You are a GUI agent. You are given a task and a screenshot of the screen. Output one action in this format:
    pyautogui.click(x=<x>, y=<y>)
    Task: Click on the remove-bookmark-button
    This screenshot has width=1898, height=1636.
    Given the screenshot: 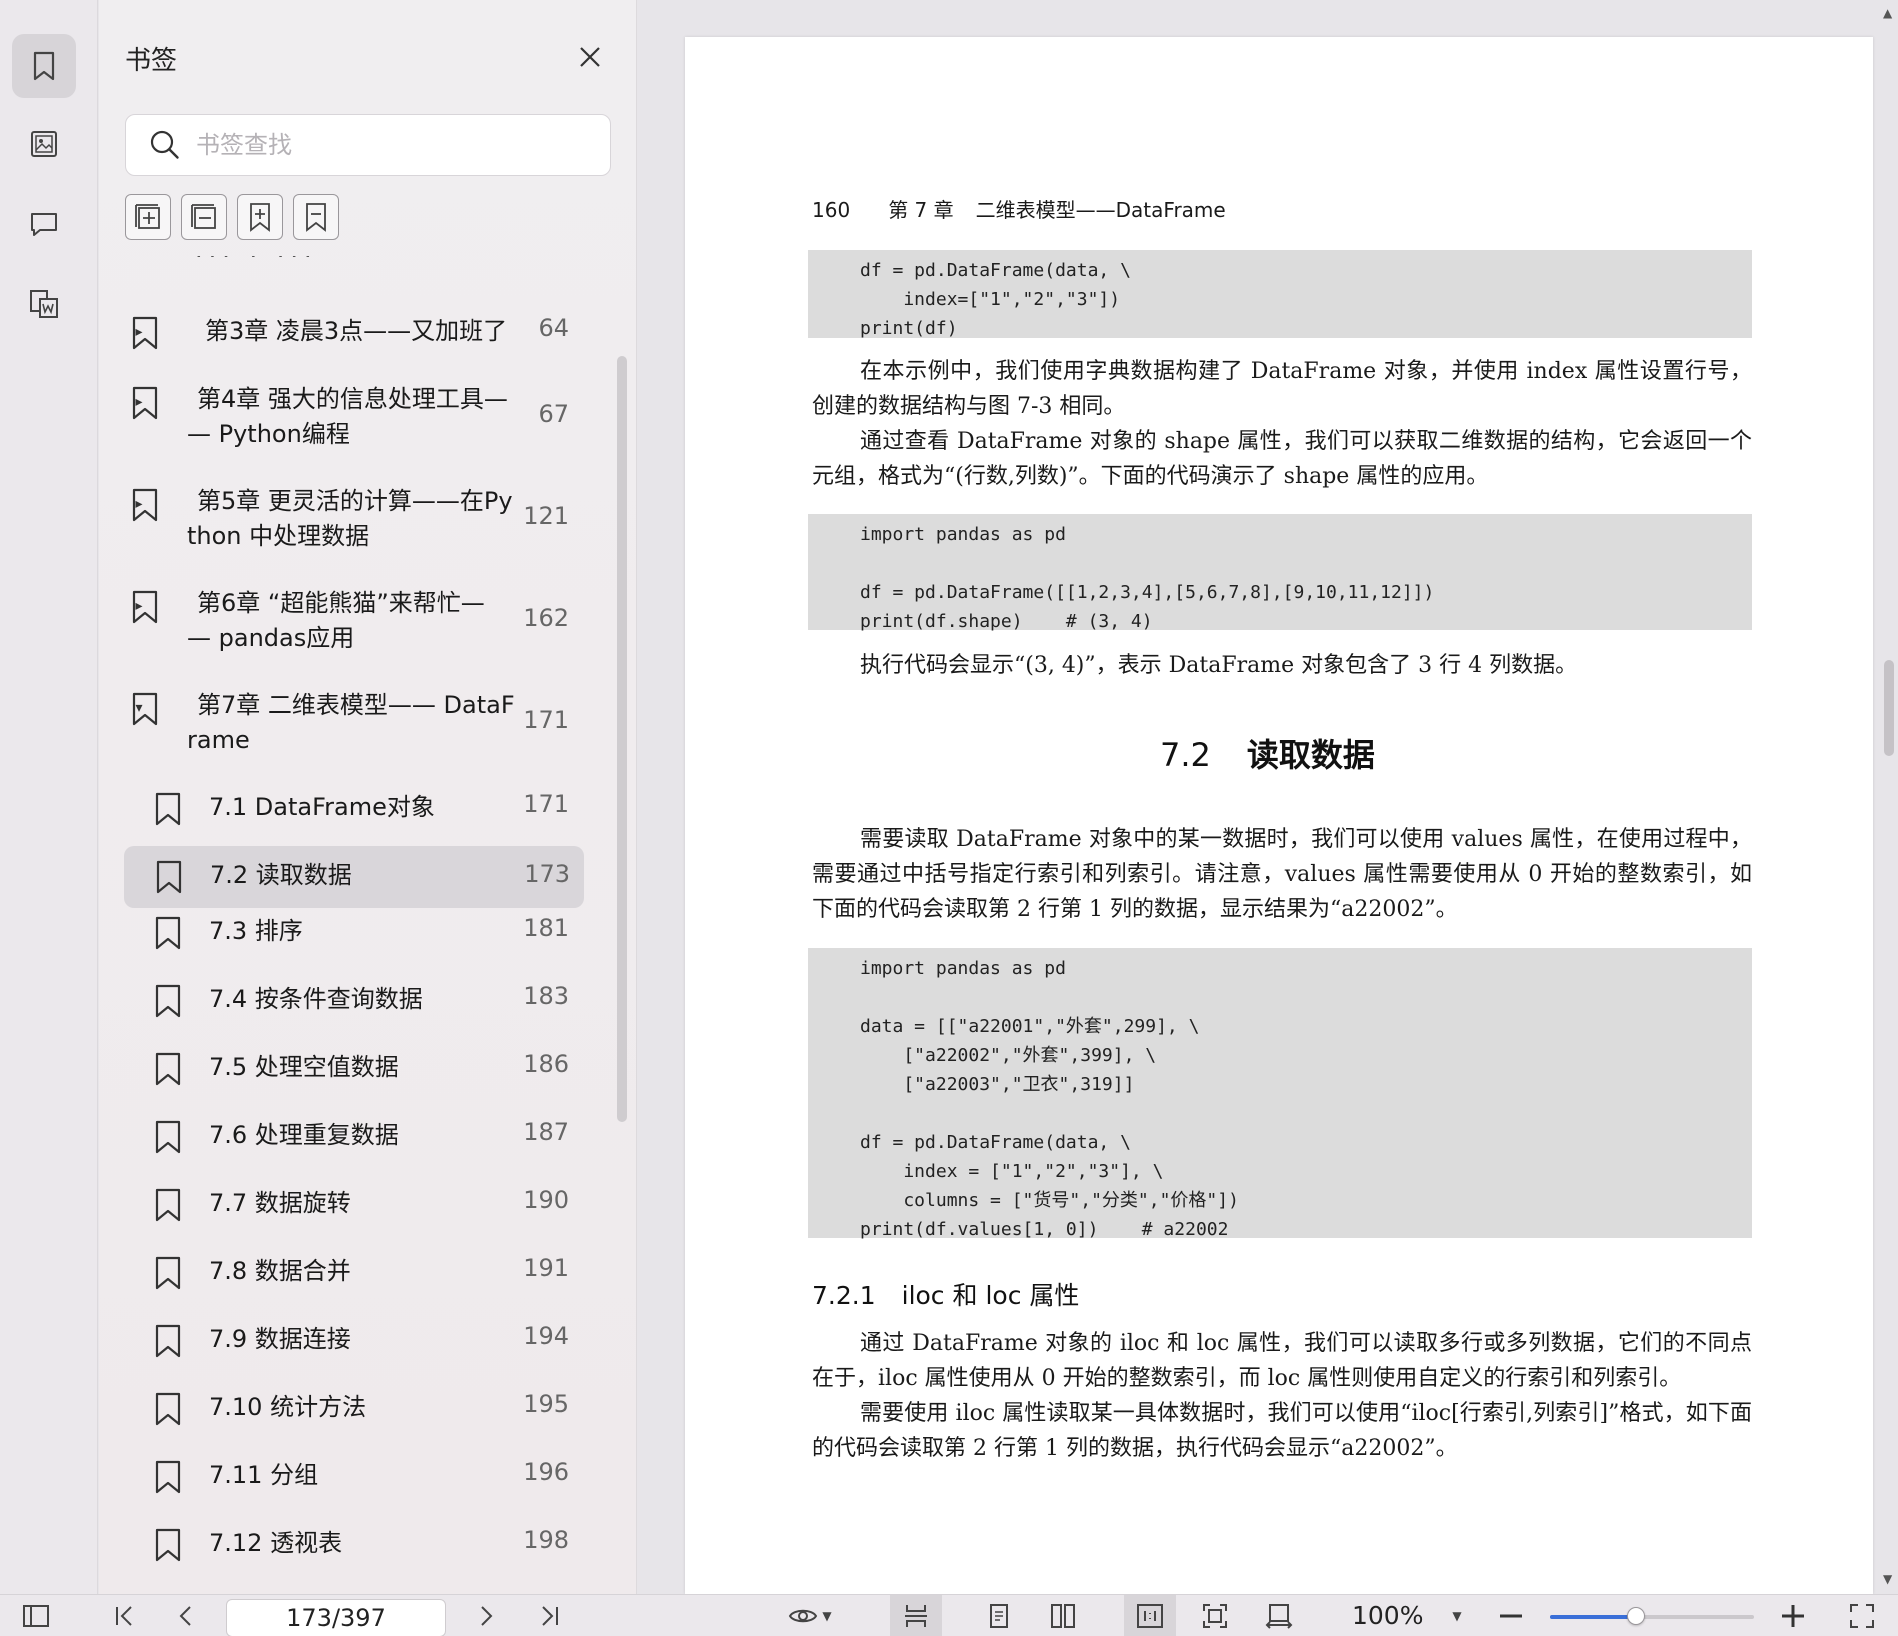 What is the action you would take?
    pyautogui.click(x=316, y=217)
    